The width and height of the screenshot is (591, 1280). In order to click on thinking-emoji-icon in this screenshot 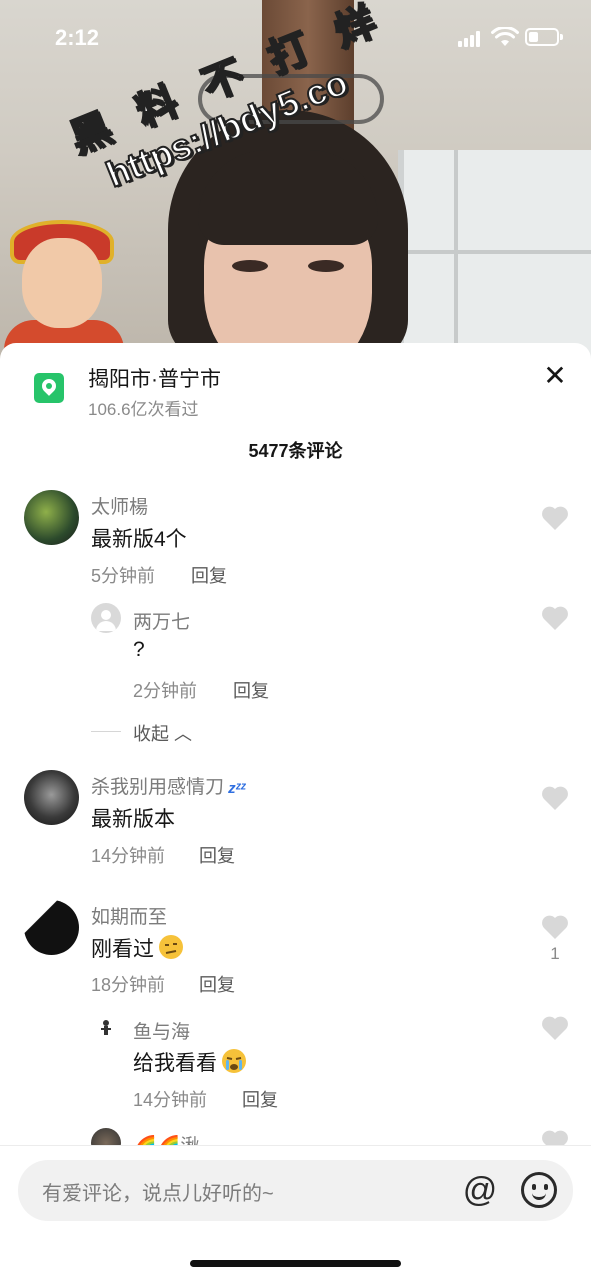, I will do `click(171, 950)`.